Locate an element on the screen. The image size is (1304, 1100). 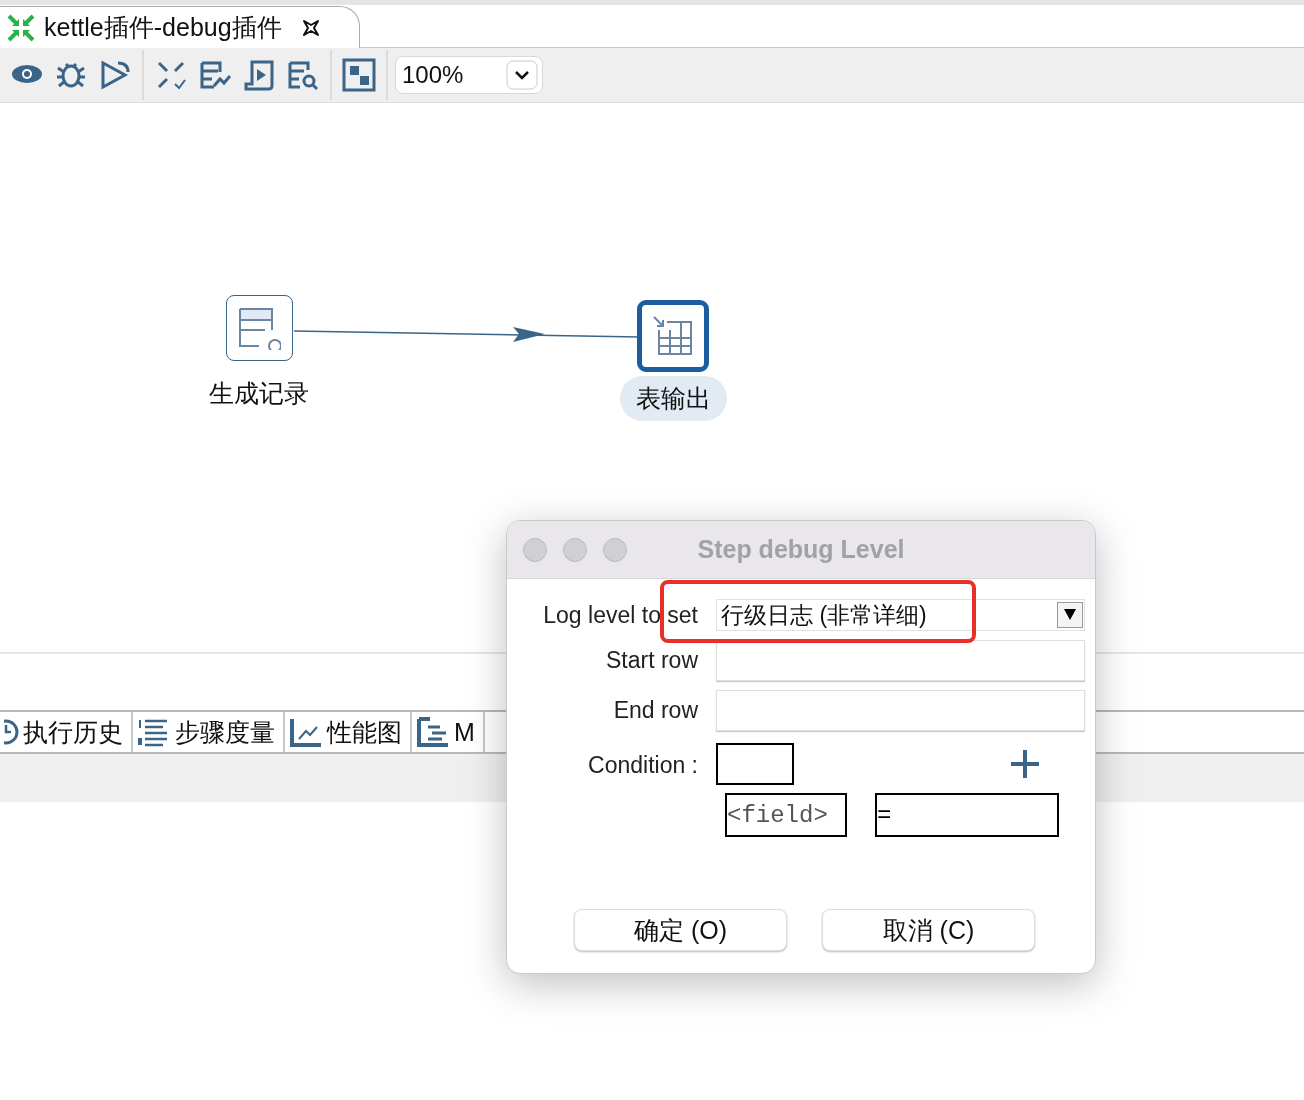
field-label: Condition : is located at coordinates (642, 765).